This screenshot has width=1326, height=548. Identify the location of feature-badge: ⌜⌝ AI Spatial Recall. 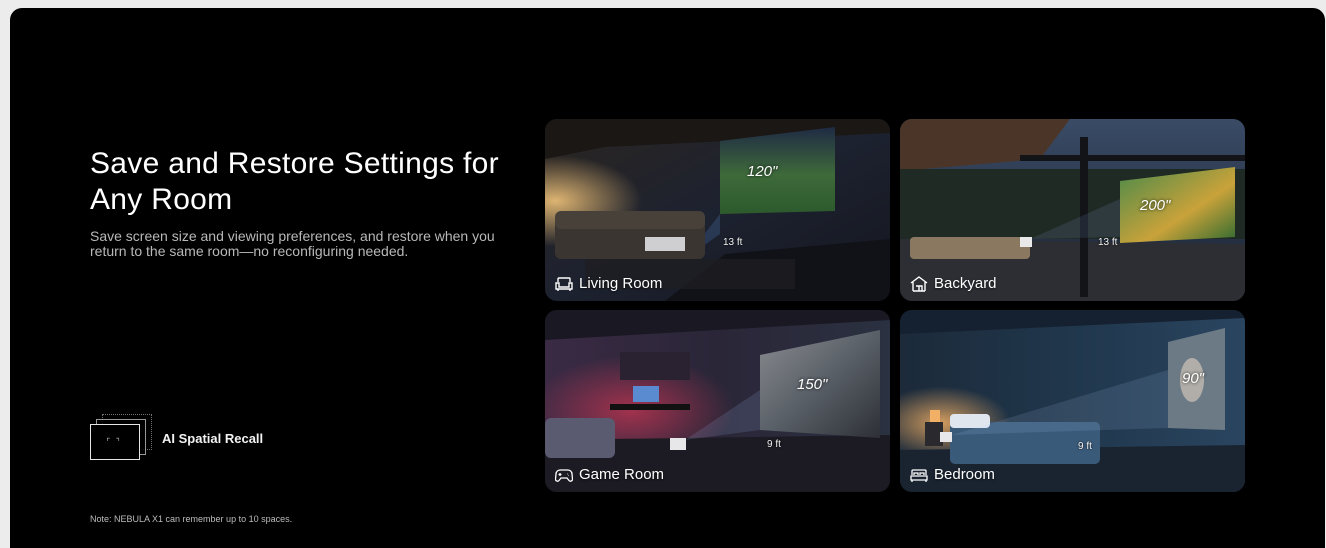
(176, 438).